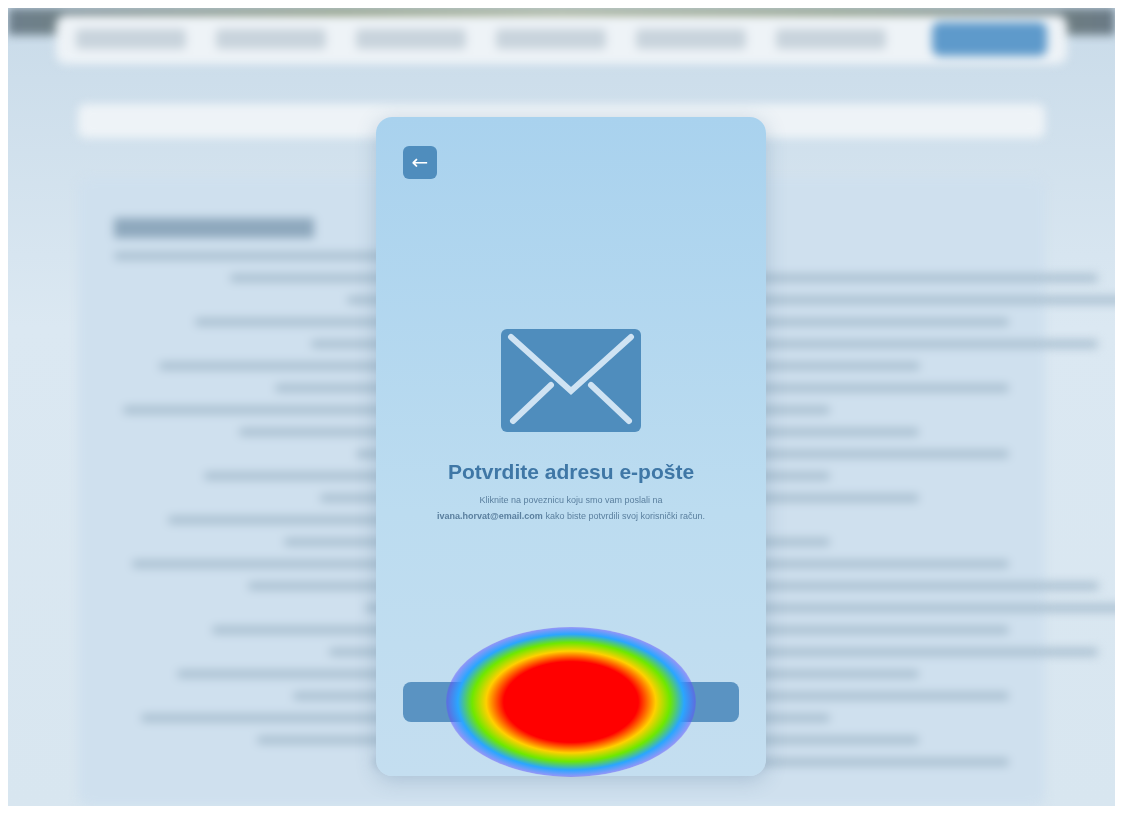 The height and width of the screenshot is (814, 1123). Describe the element at coordinates (420, 162) in the screenshot. I see `back-button: ←` at that location.